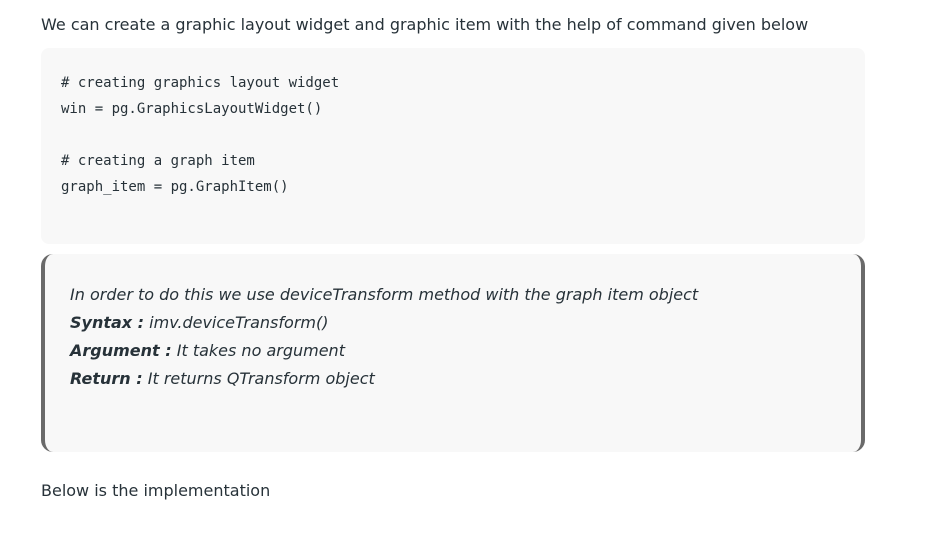 This screenshot has height=556, width=925. I want to click on code-line: win = pg.GraphicsLayoutWidget(), so click(192, 109).